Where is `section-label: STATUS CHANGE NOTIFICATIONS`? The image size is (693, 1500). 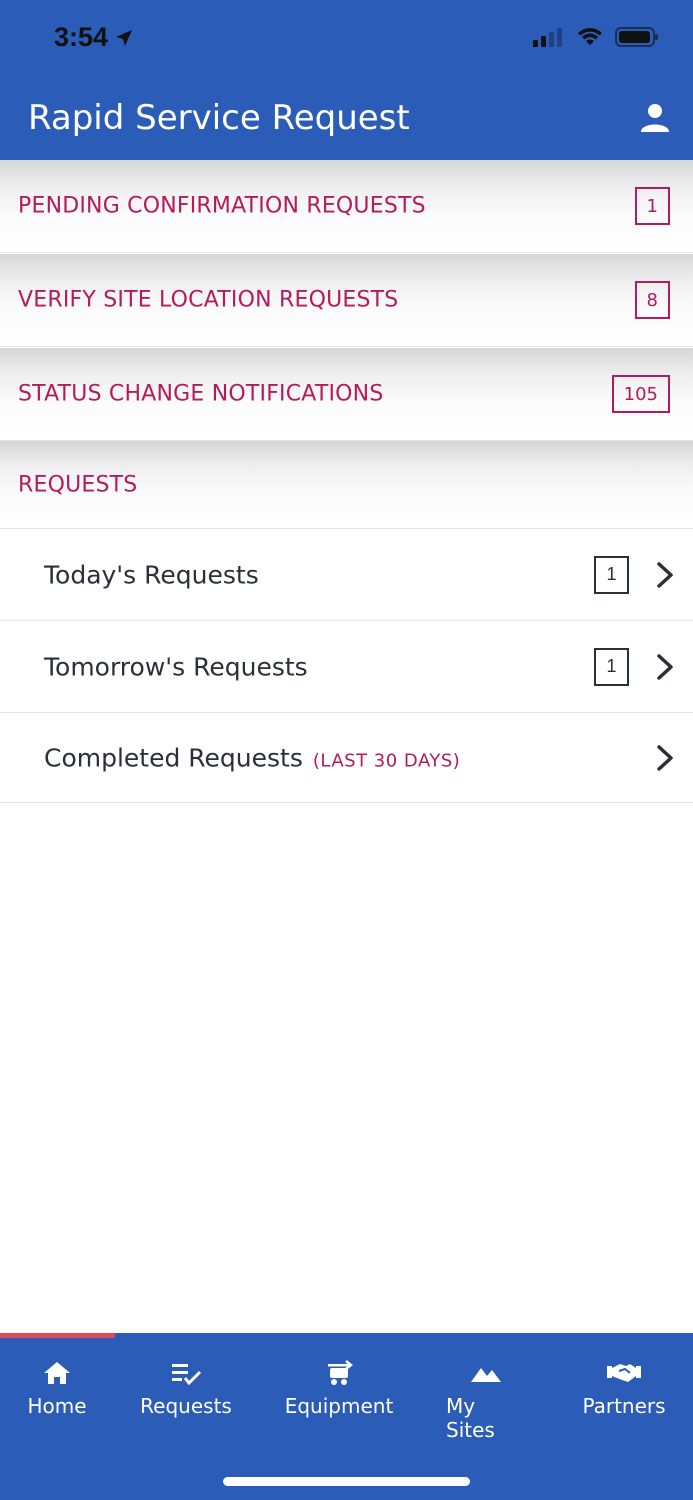 section-label: STATUS CHANGE NOTIFICATIONS is located at coordinates (201, 394).